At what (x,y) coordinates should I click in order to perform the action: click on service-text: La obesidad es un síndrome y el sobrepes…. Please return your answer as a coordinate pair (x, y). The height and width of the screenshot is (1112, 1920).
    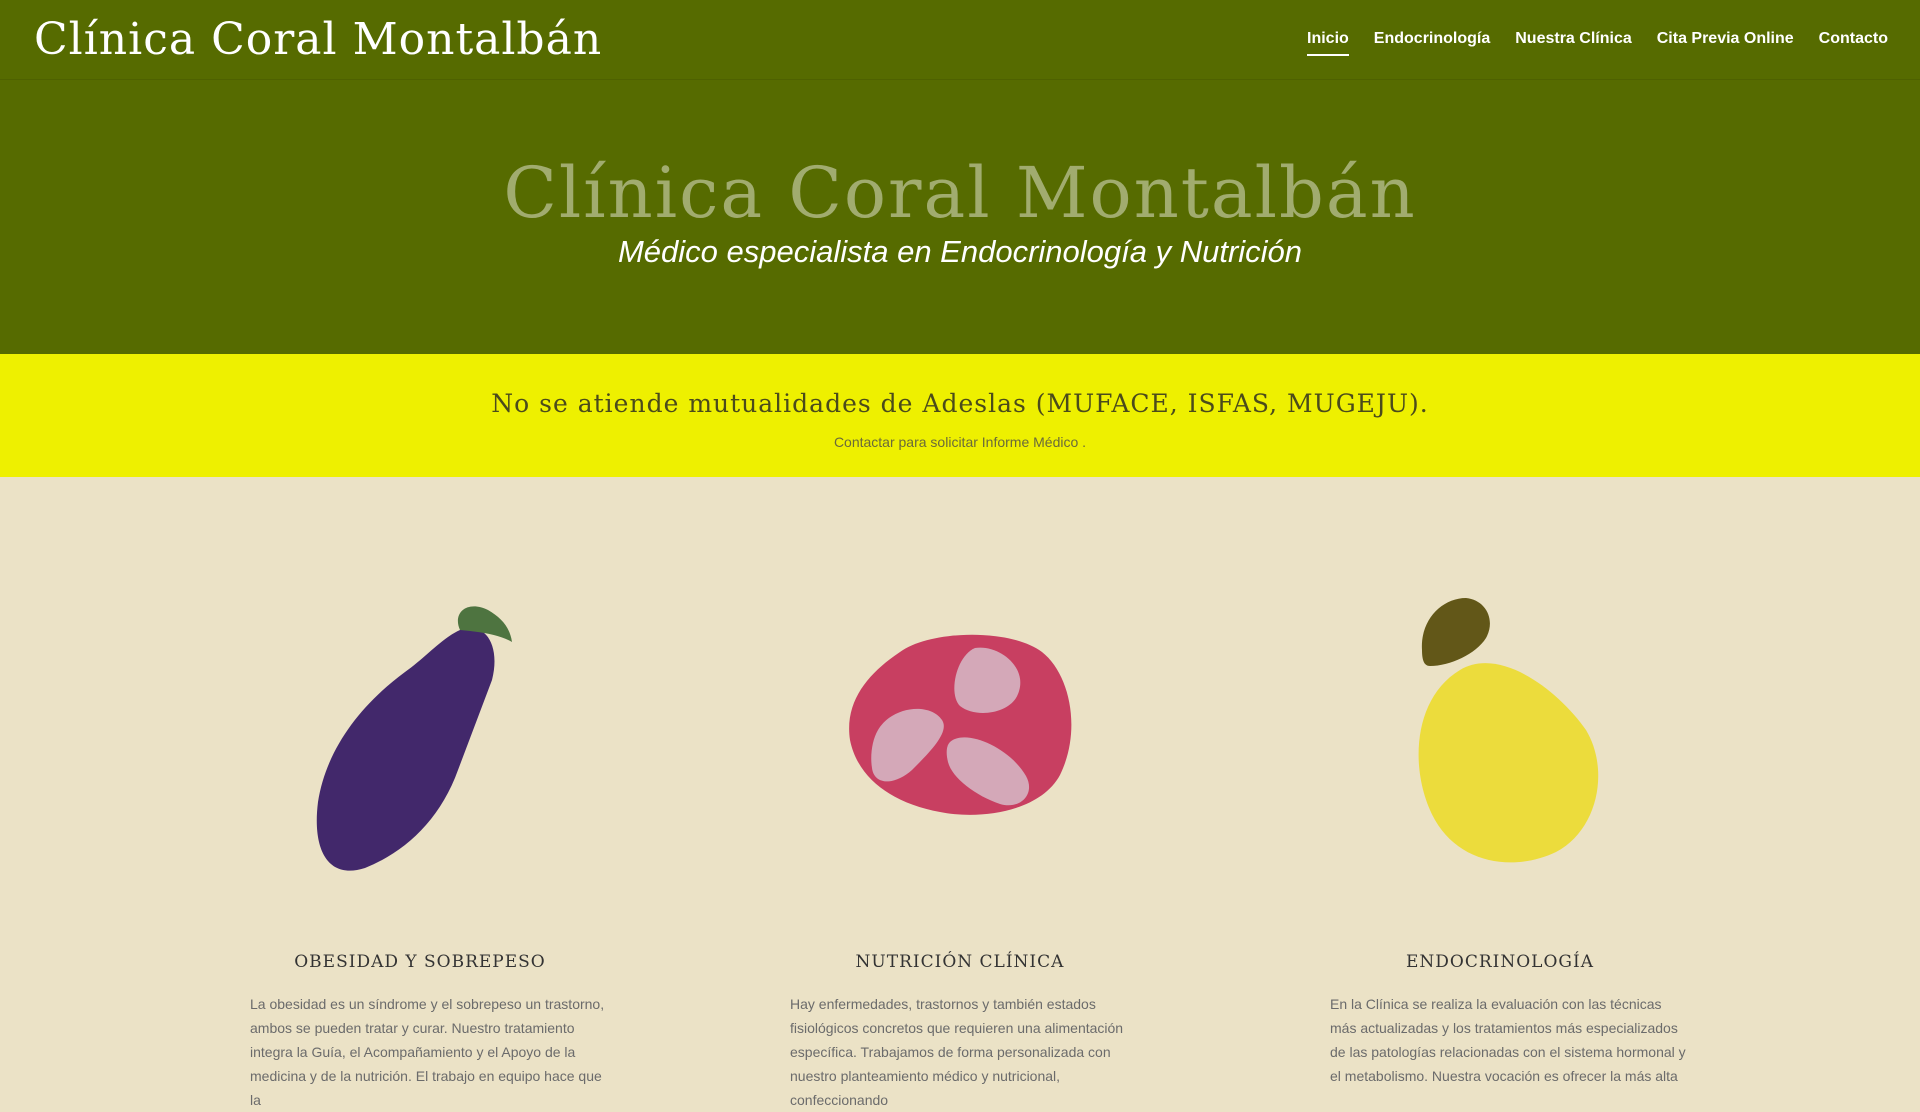
    Looking at the image, I should click on (427, 1052).